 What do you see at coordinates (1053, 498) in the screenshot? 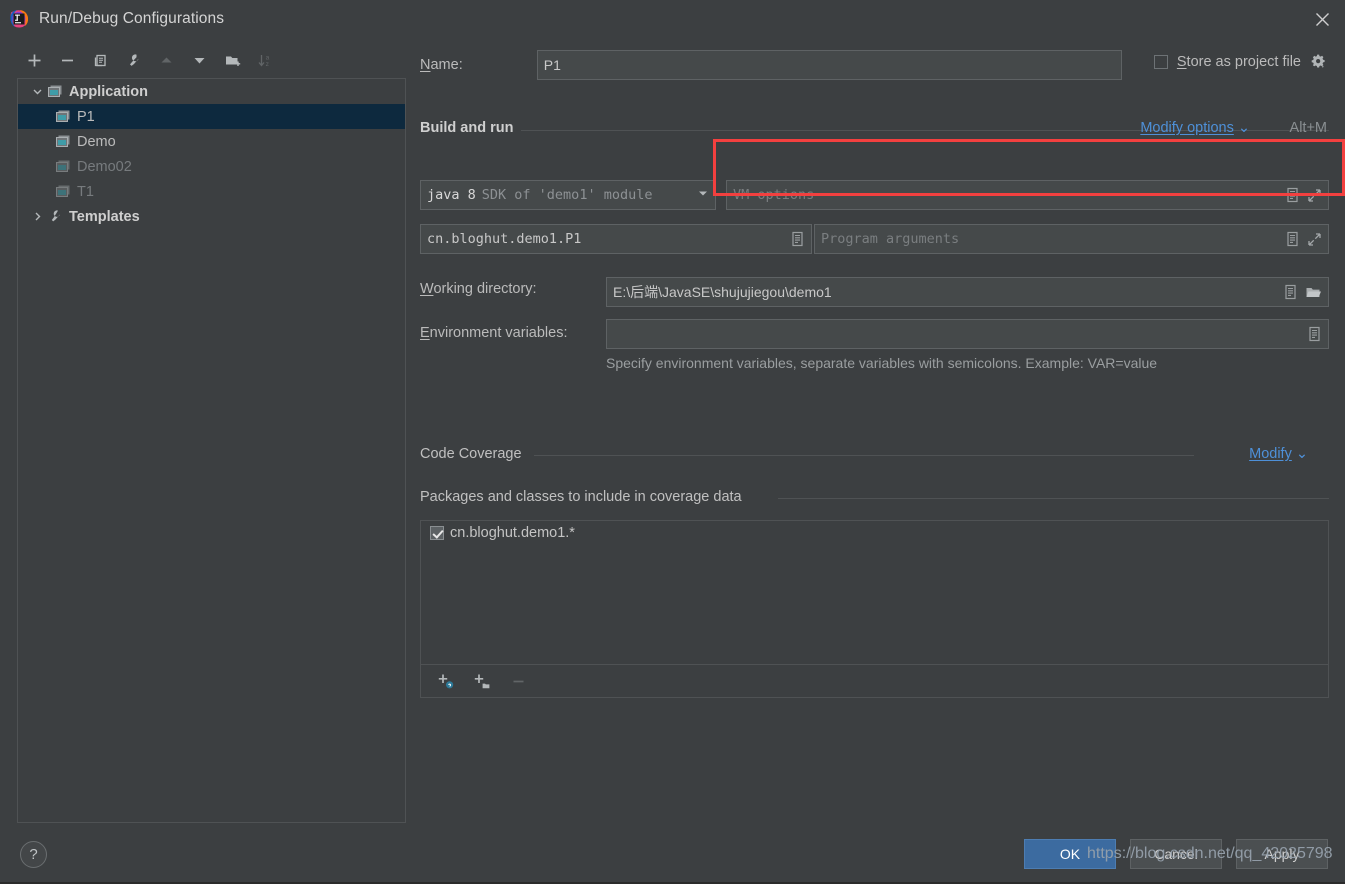
I see `packages-divider` at bounding box center [1053, 498].